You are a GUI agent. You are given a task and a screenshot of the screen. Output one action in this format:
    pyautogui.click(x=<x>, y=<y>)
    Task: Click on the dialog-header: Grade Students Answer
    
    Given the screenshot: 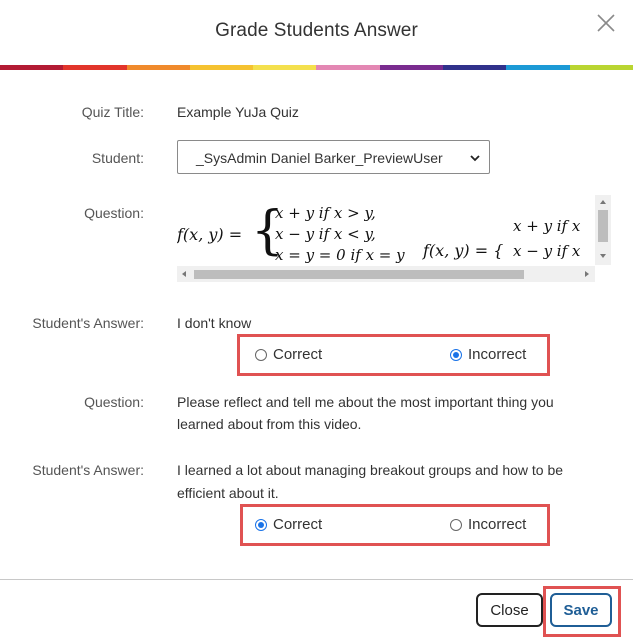 What is the action you would take?
    pyautogui.click(x=316, y=33)
    